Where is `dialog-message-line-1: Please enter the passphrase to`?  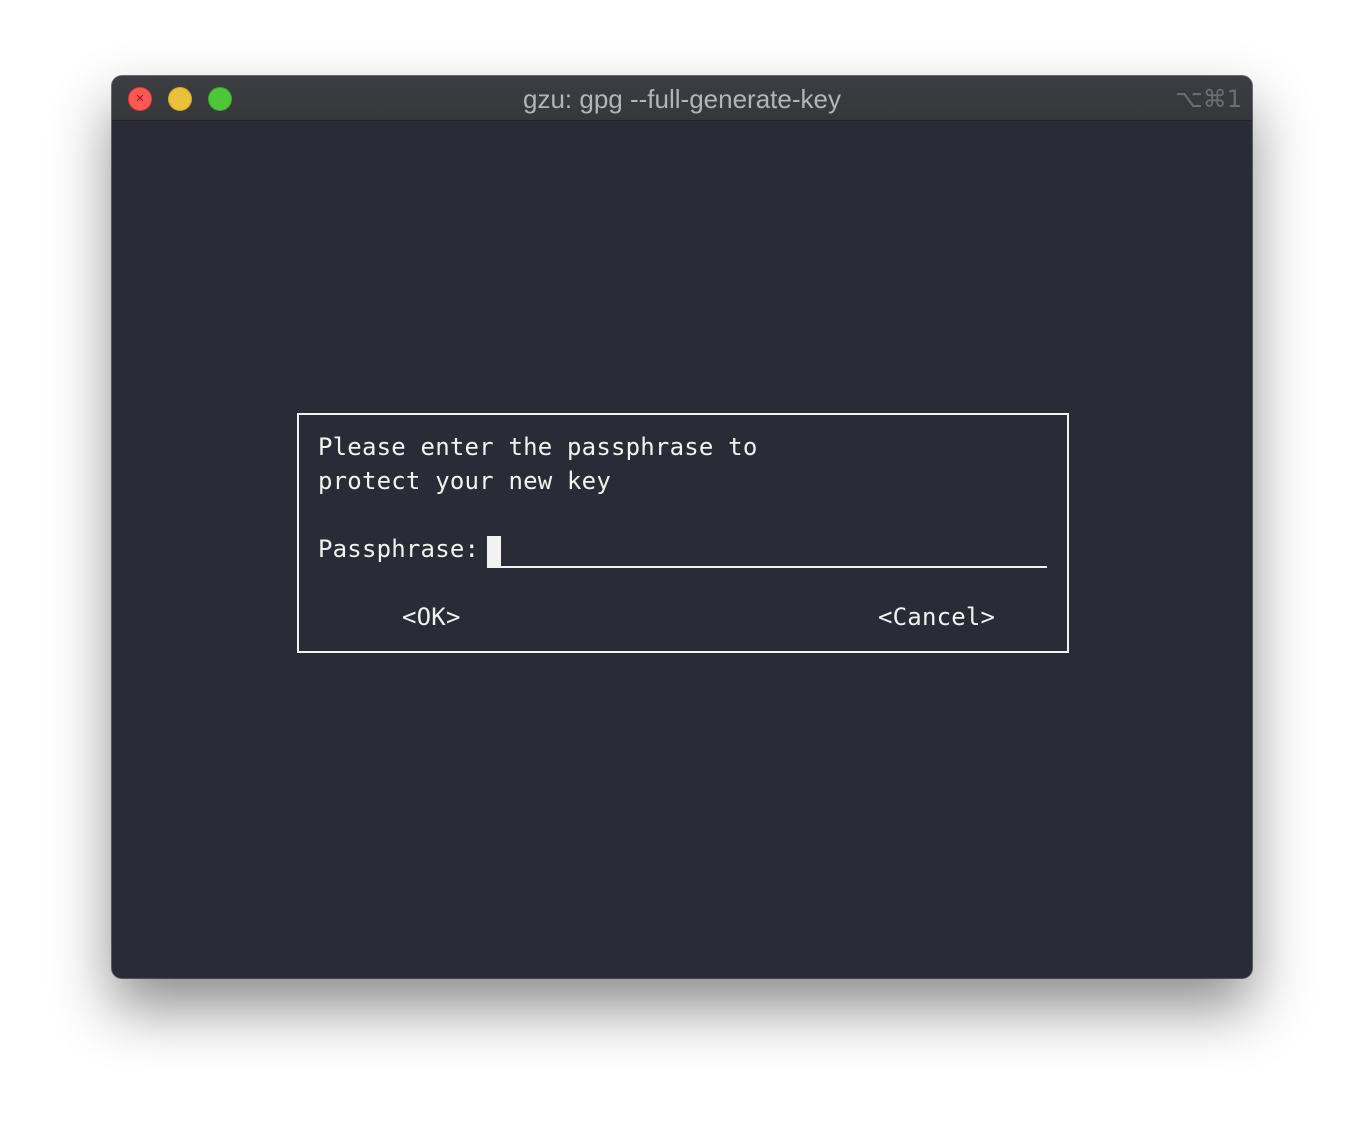
dialog-message-line-1: Please enter the passphrase to is located at coordinates (538, 447).